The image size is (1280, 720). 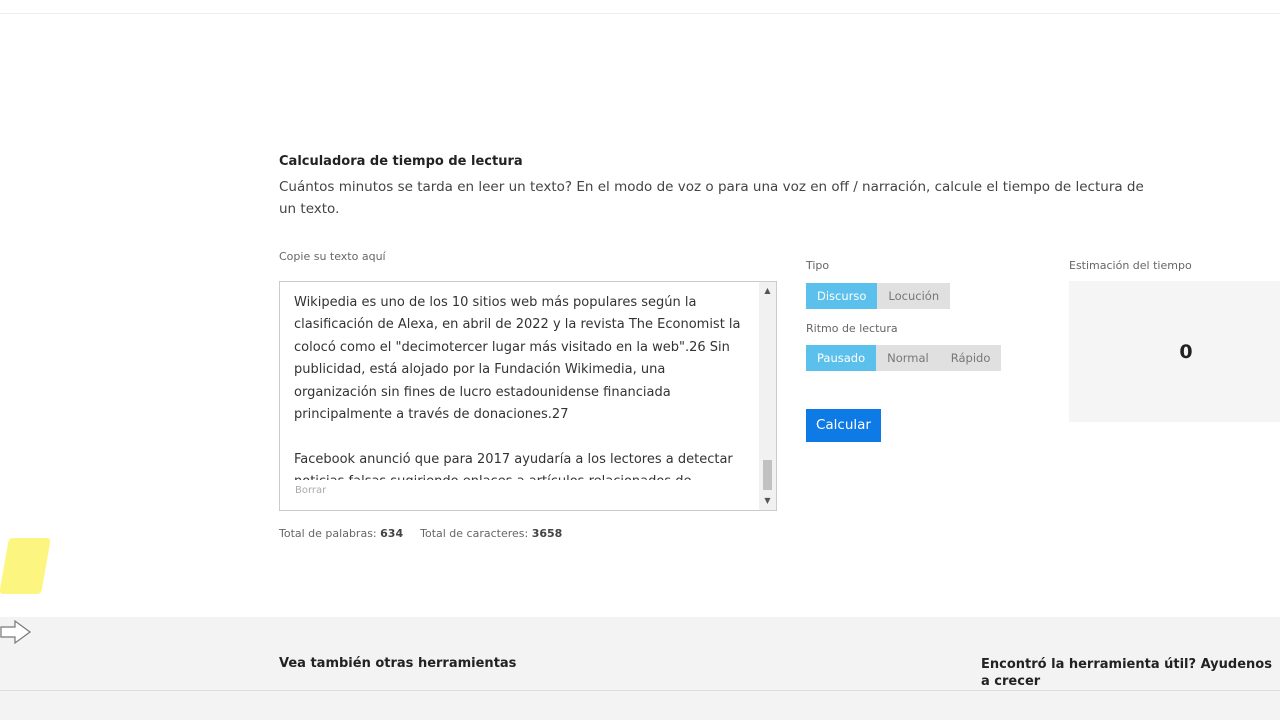 I want to click on type-label: Tipo, so click(x=818, y=265).